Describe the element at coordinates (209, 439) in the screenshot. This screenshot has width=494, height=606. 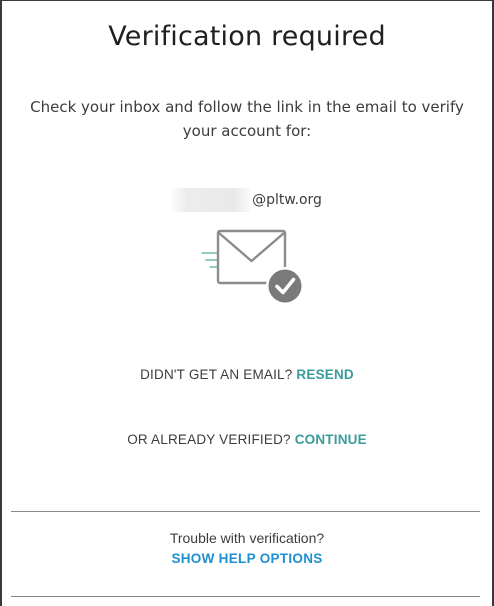
I see `continue-prompt: OR ALREADY VERIFIED?` at that location.